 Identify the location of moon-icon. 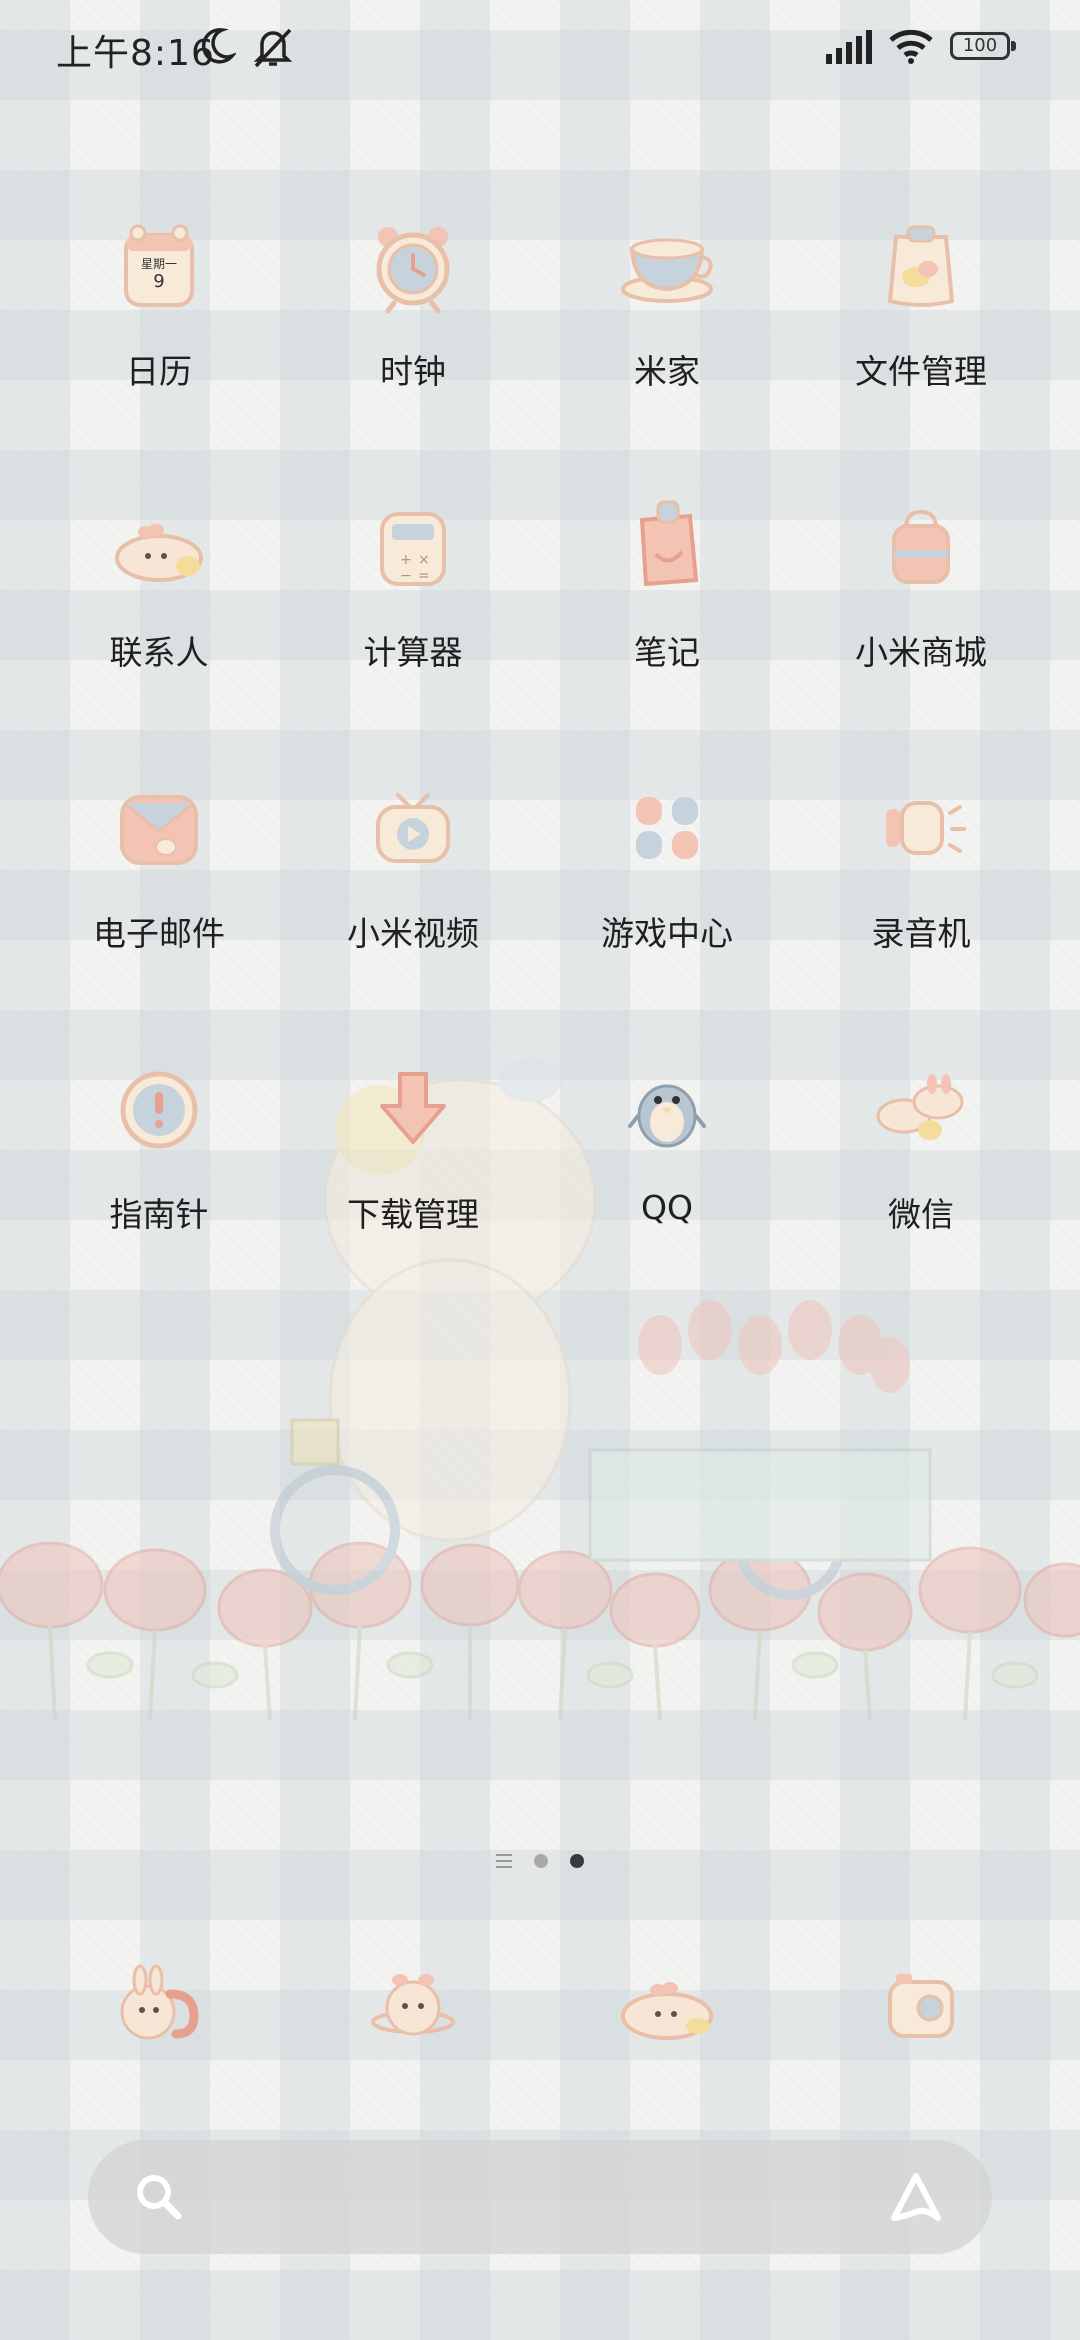
(218, 46).